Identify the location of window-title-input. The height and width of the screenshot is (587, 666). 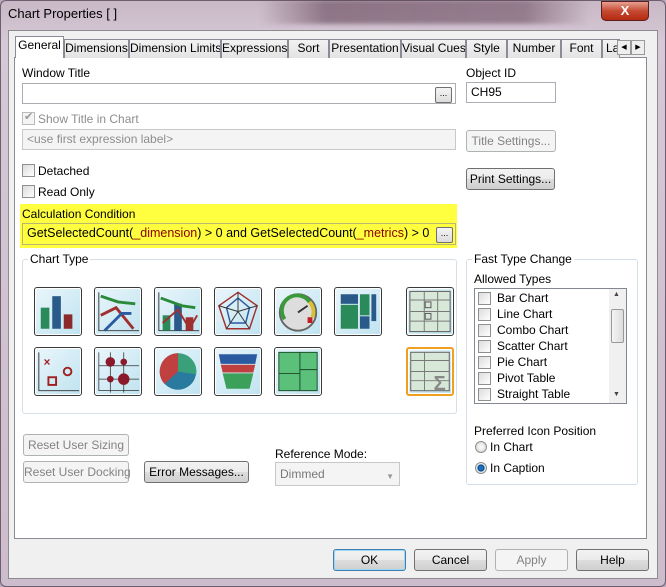
(239, 93).